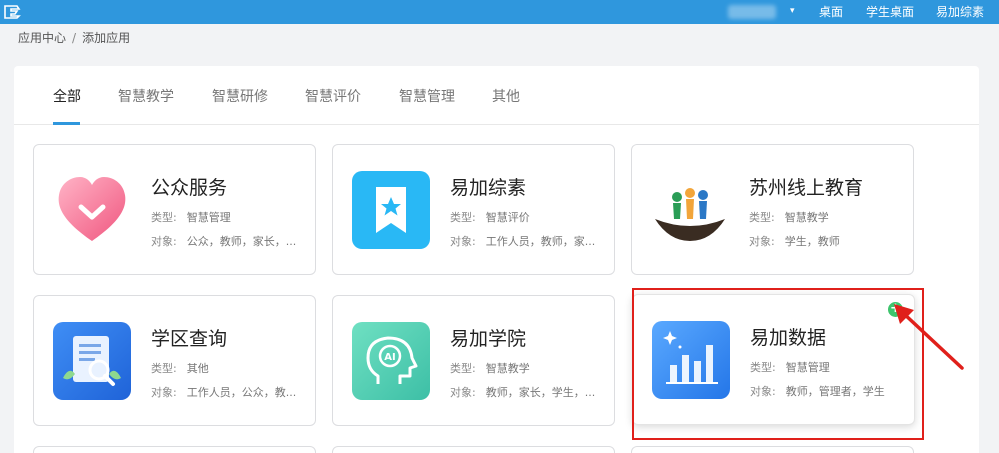 Image resolution: width=999 pixels, height=453 pixels. What do you see at coordinates (189, 339) in the screenshot?
I see `card-title: 学区查询` at bounding box center [189, 339].